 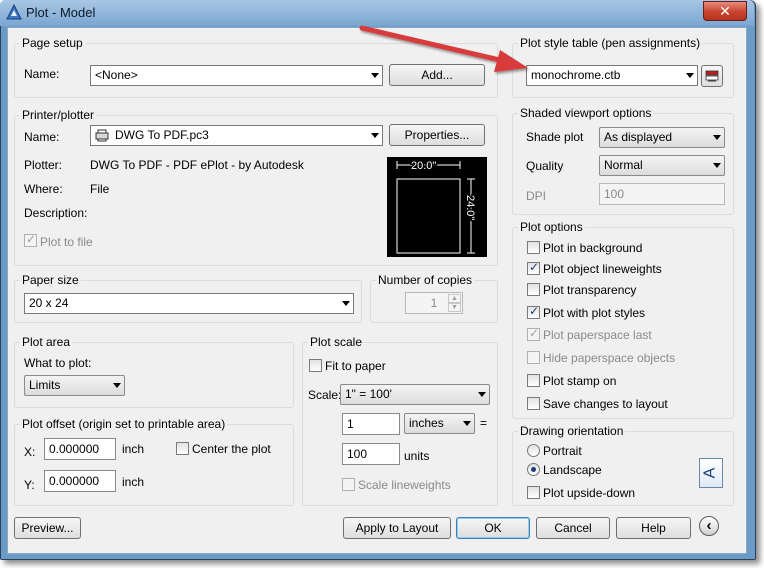 What do you see at coordinates (336, 342) in the screenshot?
I see `plot-scale-title: Plot scale` at bounding box center [336, 342].